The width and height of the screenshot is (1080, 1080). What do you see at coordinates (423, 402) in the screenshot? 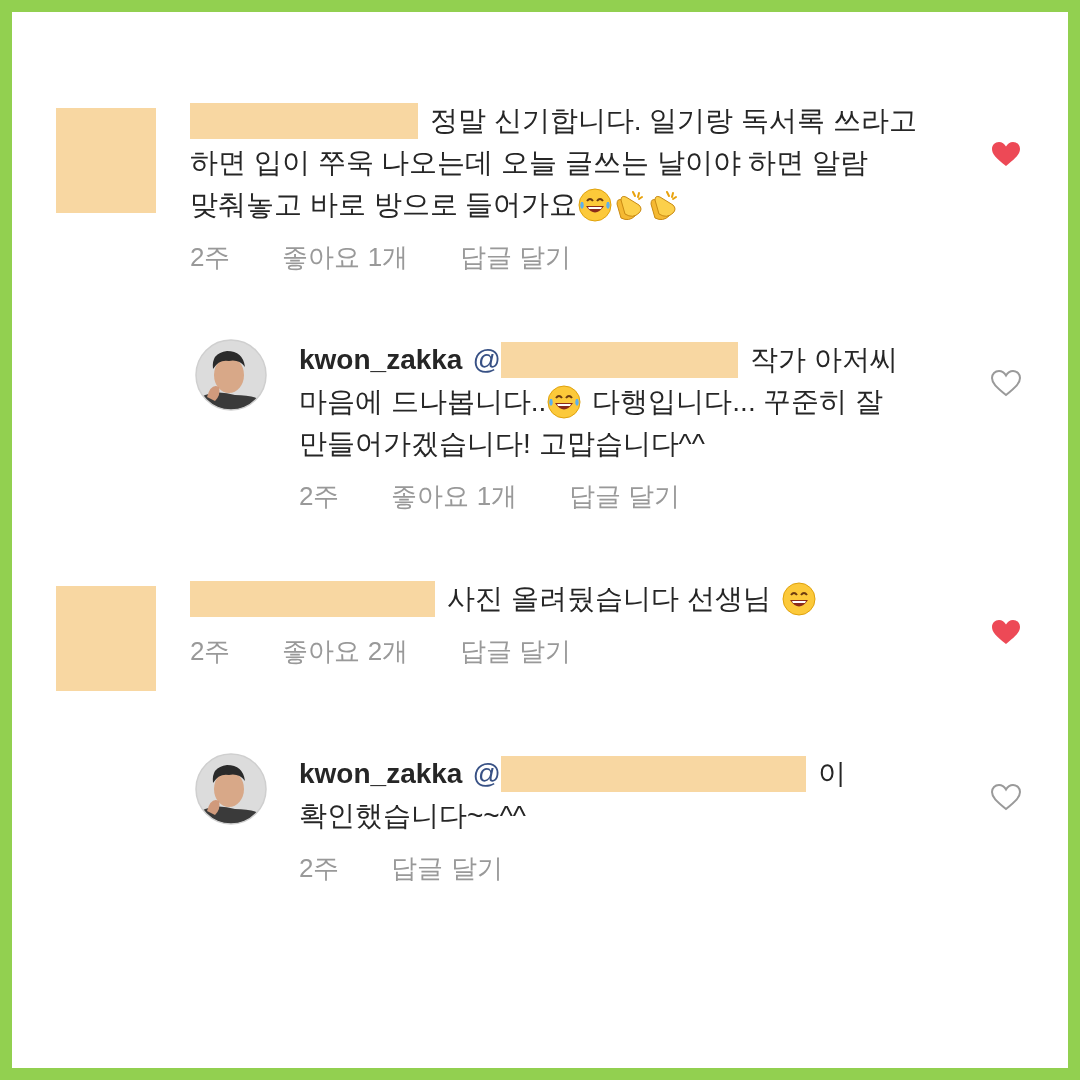
I see `comment-text: 마음에 드나봅니다..` at bounding box center [423, 402].